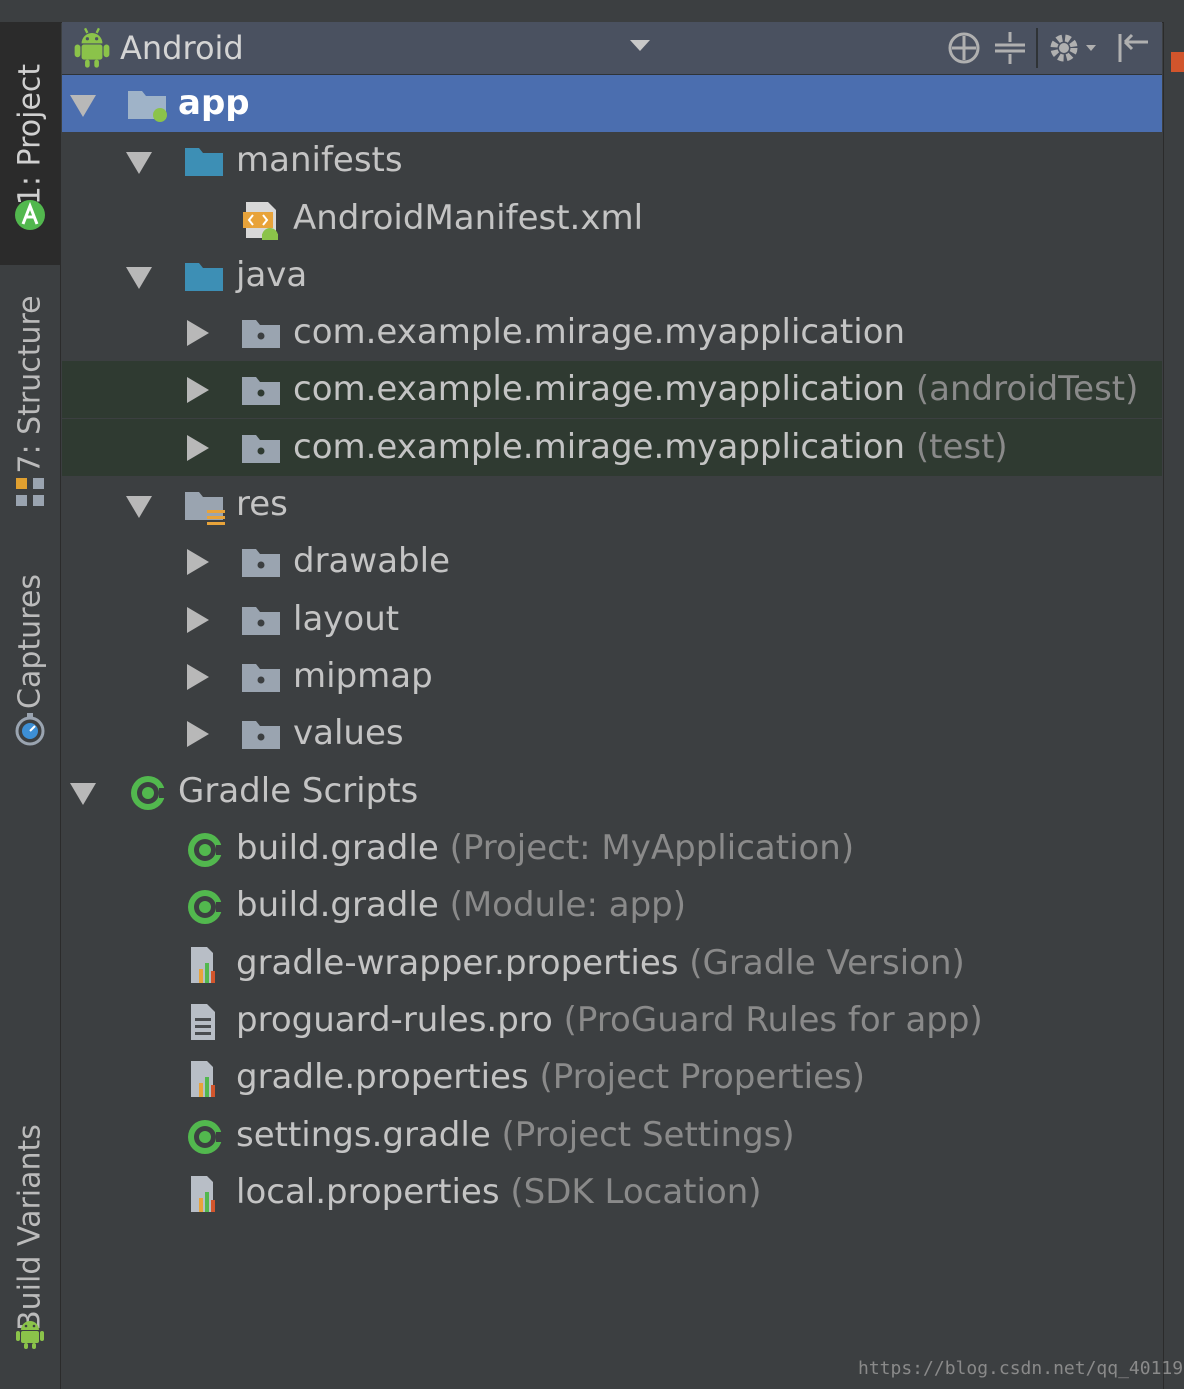  Describe the element at coordinates (599, 332) in the screenshot. I see `tree-label: com.example.mirage.myapplication` at that location.